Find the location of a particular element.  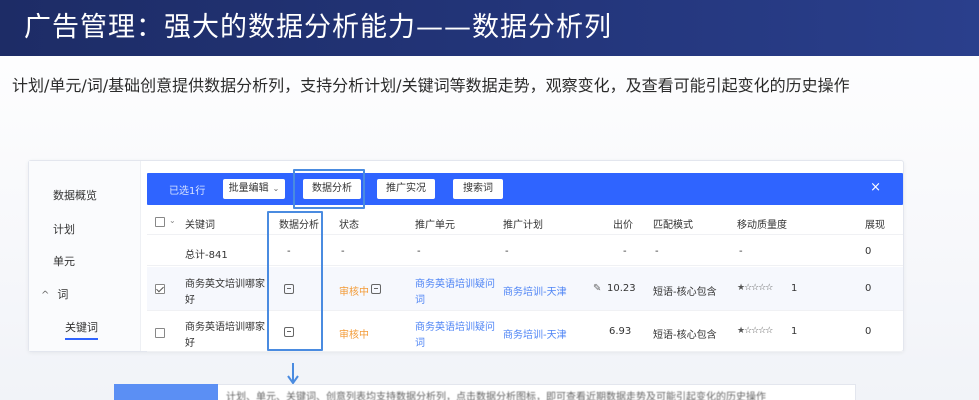

column-header-quality: 移动质量度 is located at coordinates (762, 223).